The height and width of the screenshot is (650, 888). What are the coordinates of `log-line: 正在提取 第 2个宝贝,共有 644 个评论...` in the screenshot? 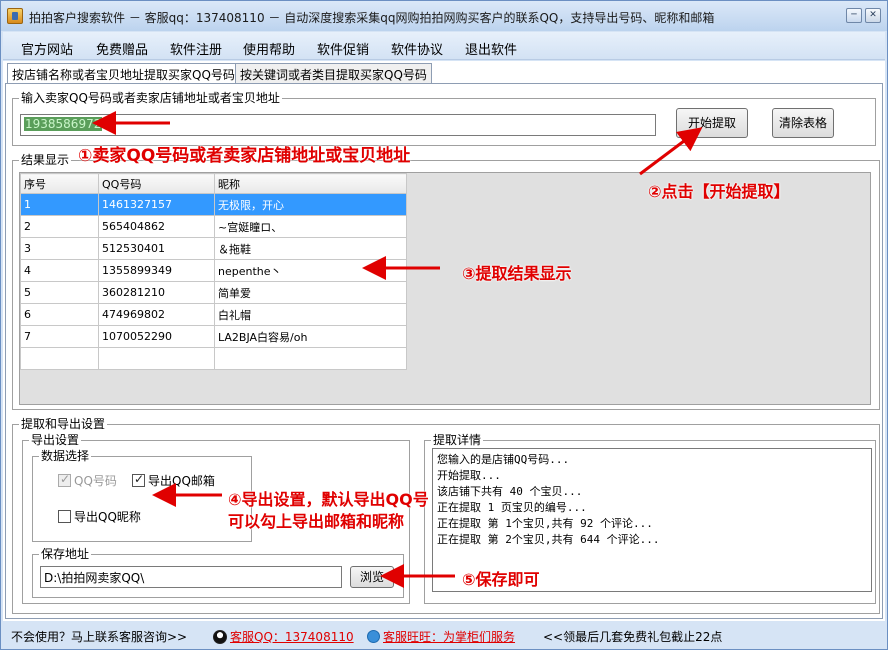 It's located at (548, 539).